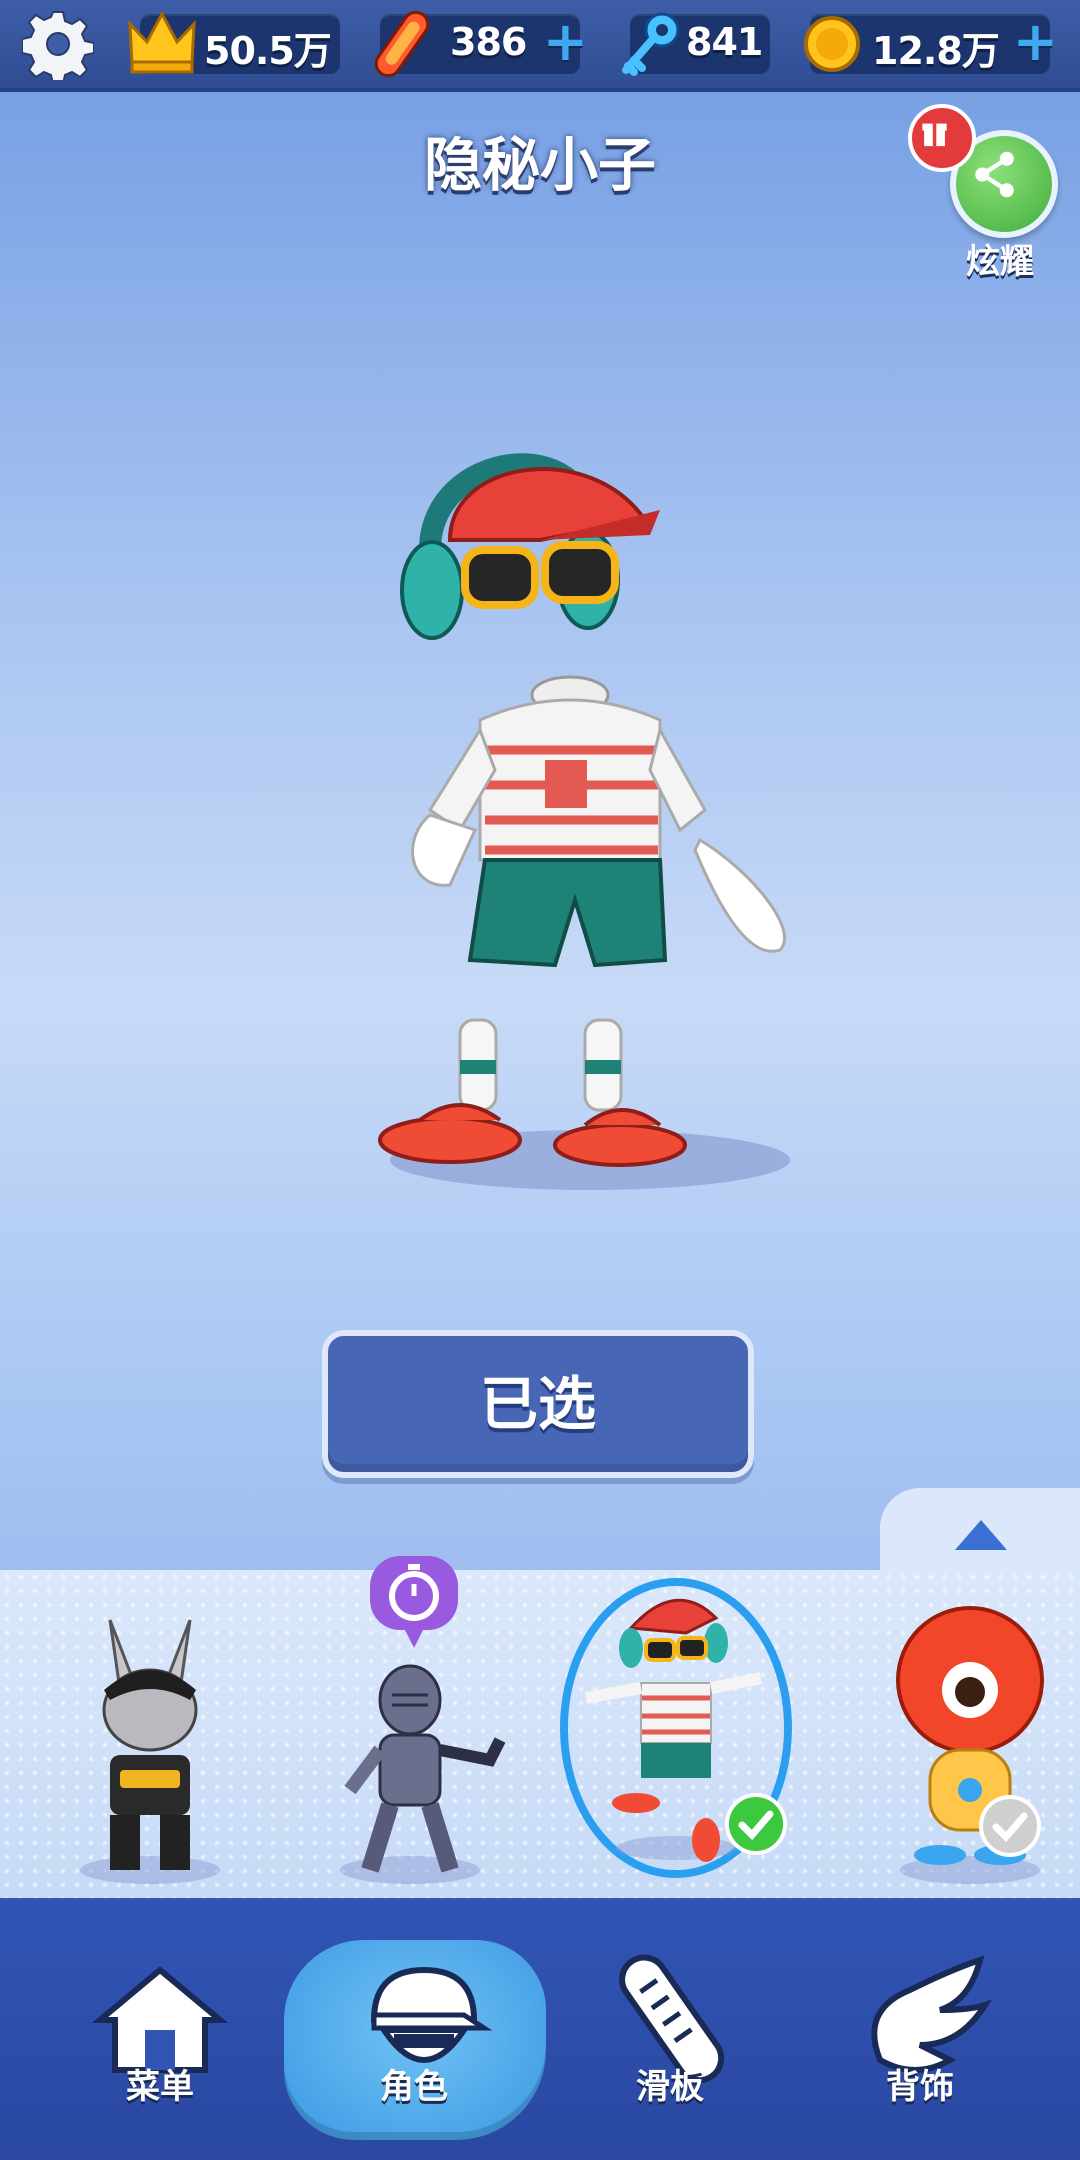 The height and width of the screenshot is (2160, 1080). I want to click on selected-button-label: 已选, so click(537, 1404).